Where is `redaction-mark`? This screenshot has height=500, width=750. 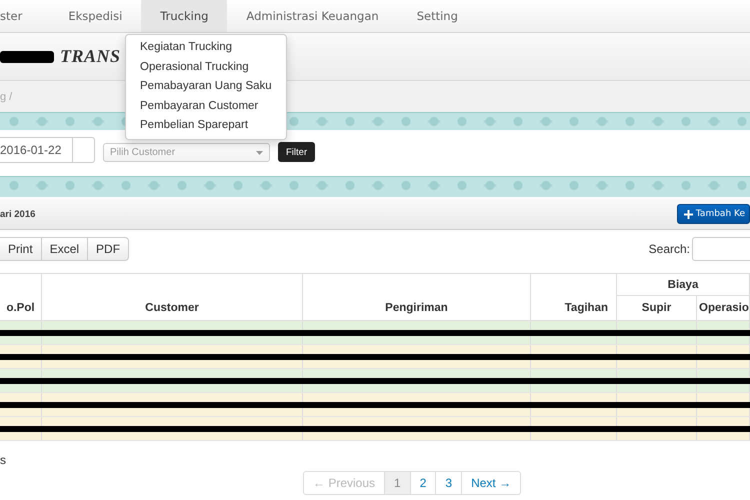 redaction-mark is located at coordinates (27, 56).